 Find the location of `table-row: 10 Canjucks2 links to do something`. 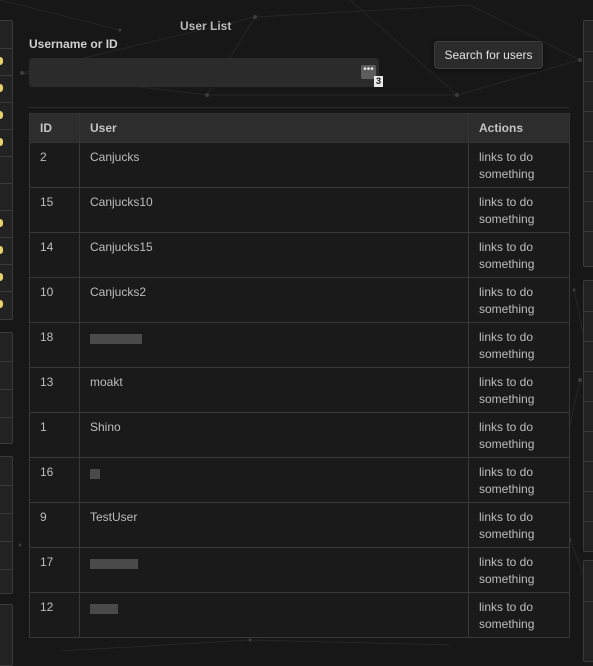

table-row: 10 Canjucks2 links to do something is located at coordinates (299, 300).